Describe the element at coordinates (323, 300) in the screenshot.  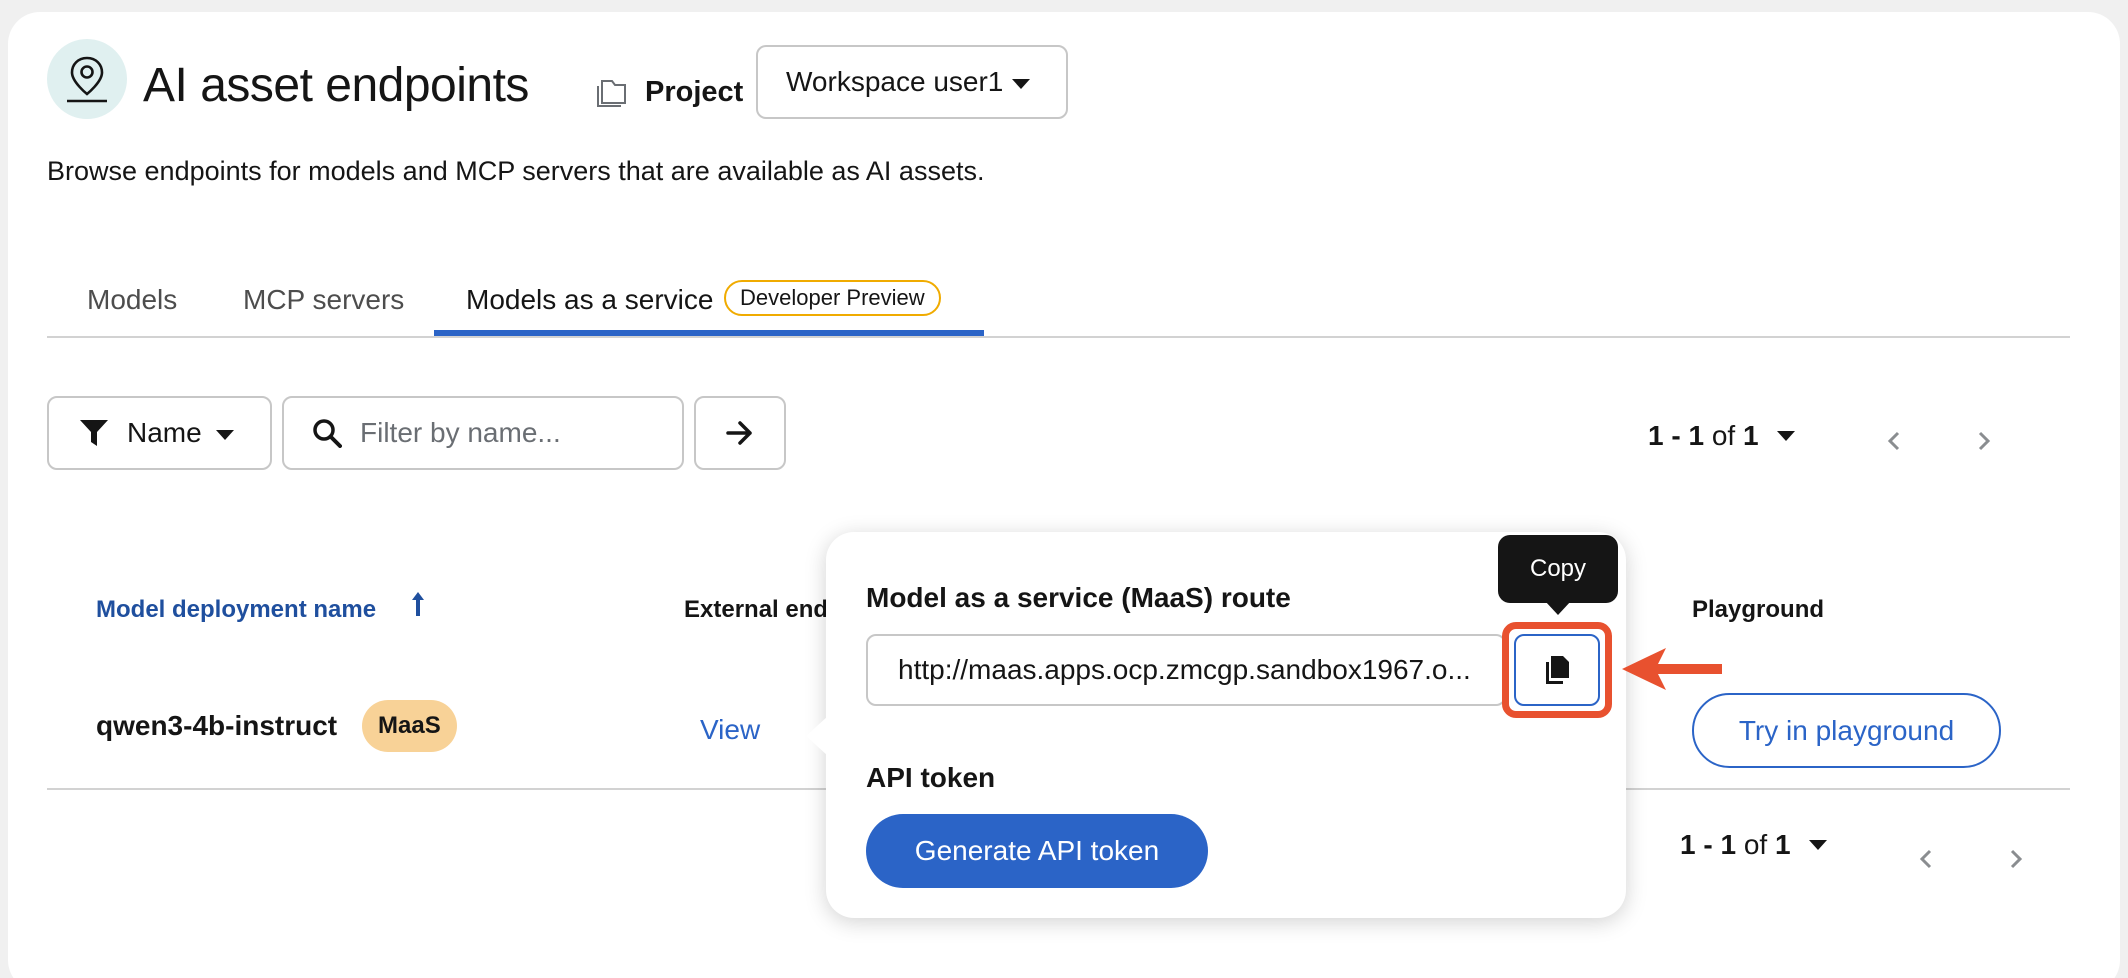
I see `tab-mcp-servers: MCP servers` at that location.